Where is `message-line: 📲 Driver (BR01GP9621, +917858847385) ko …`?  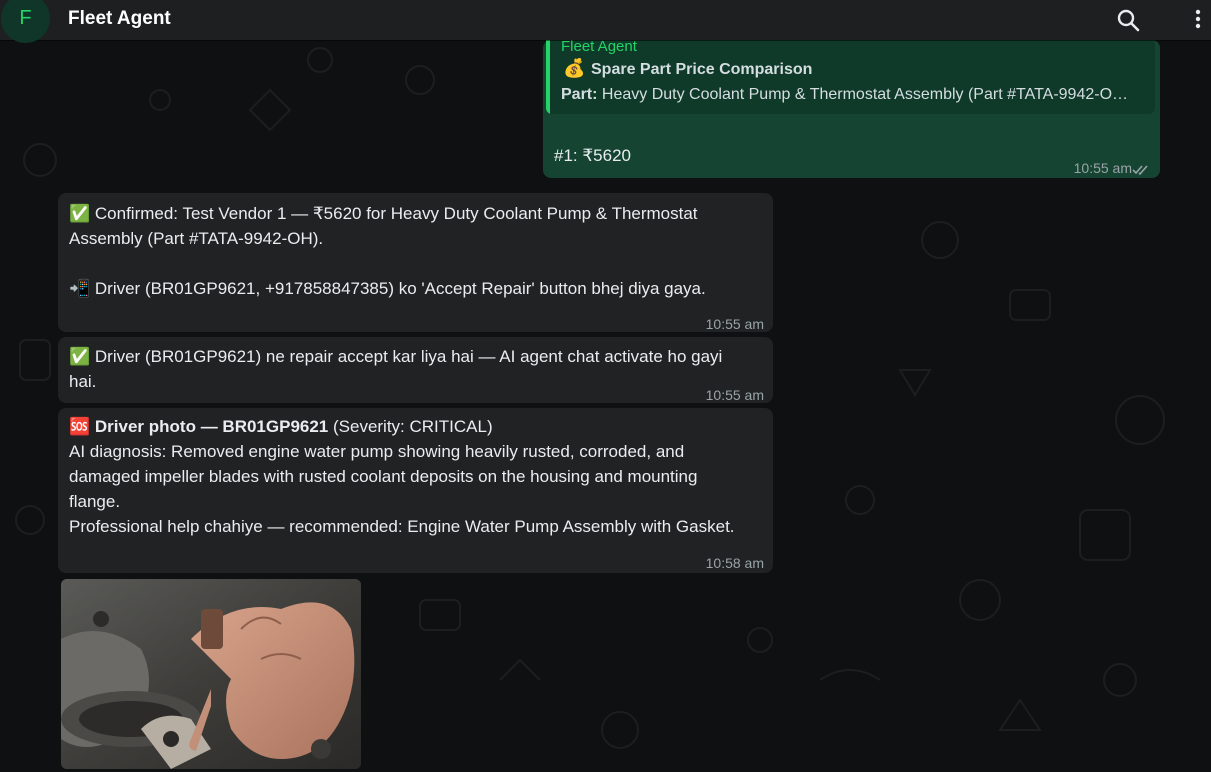 message-line: 📲 Driver (BR01GP9621, +917858847385) ko … is located at coordinates (387, 288).